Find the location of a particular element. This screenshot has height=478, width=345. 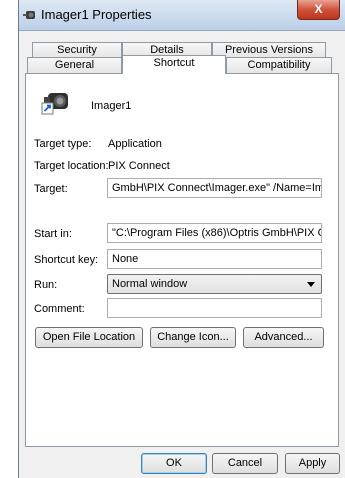

comment-label: Comment: is located at coordinates (59, 309).